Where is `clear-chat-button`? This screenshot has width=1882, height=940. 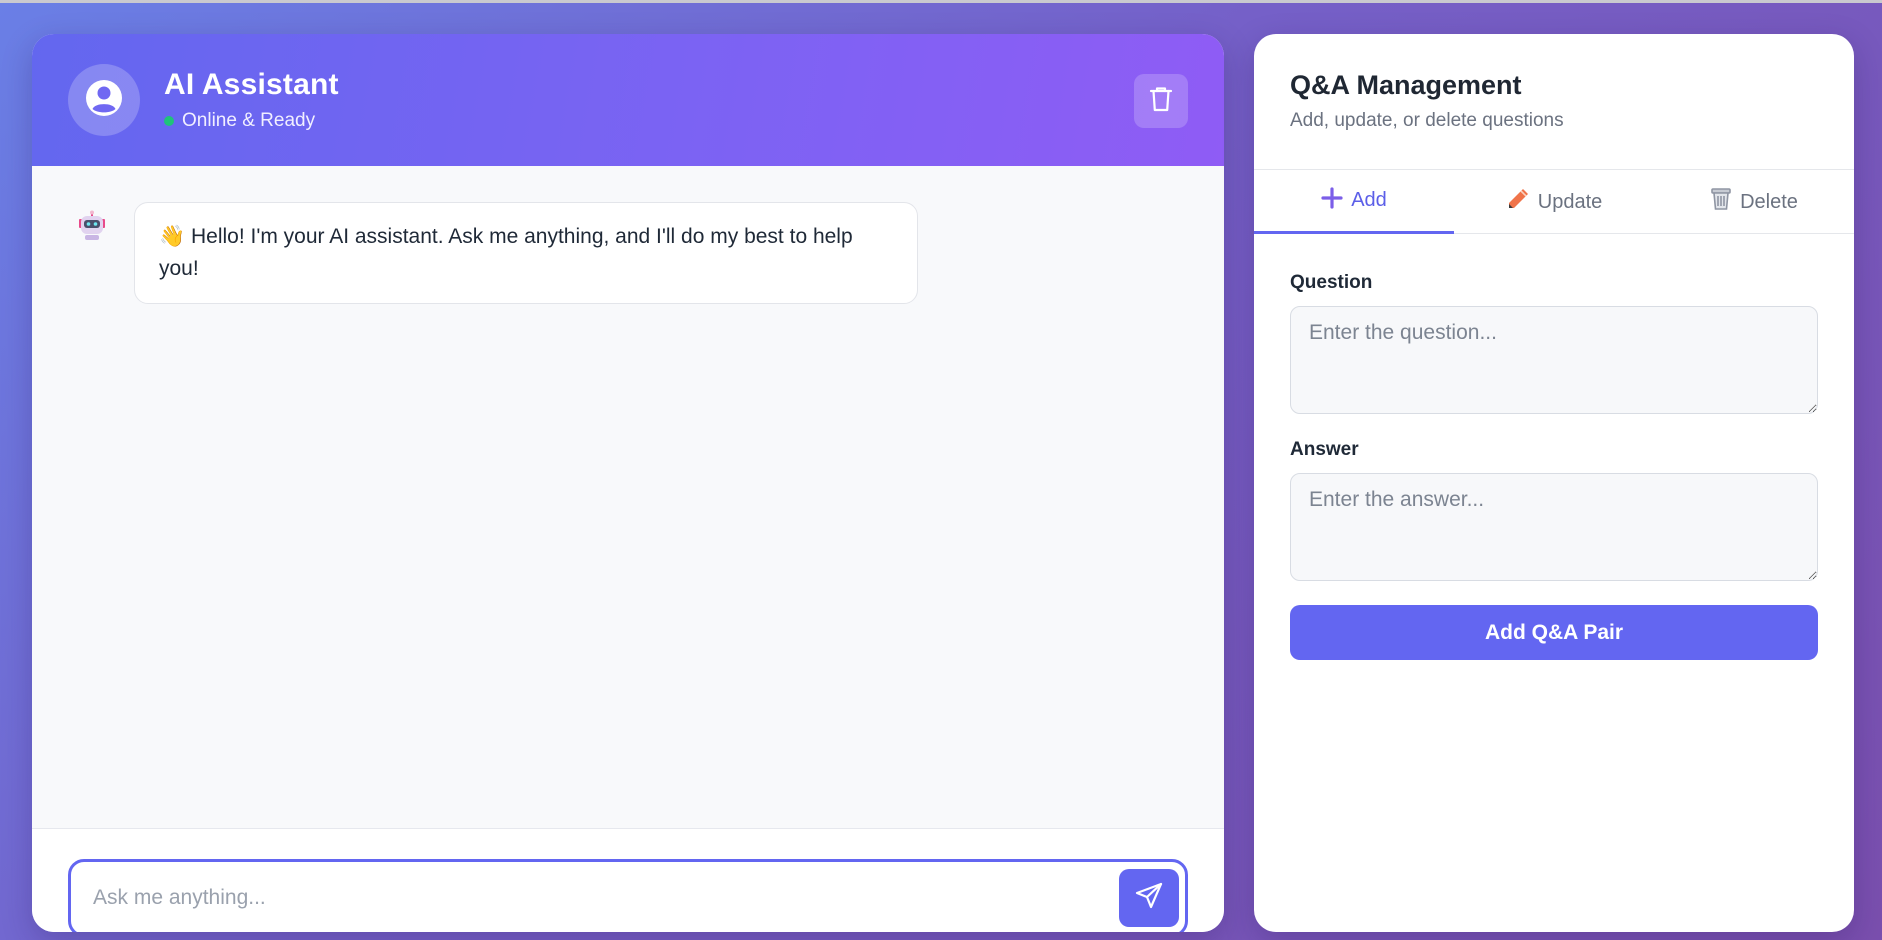 clear-chat-button is located at coordinates (1161, 101).